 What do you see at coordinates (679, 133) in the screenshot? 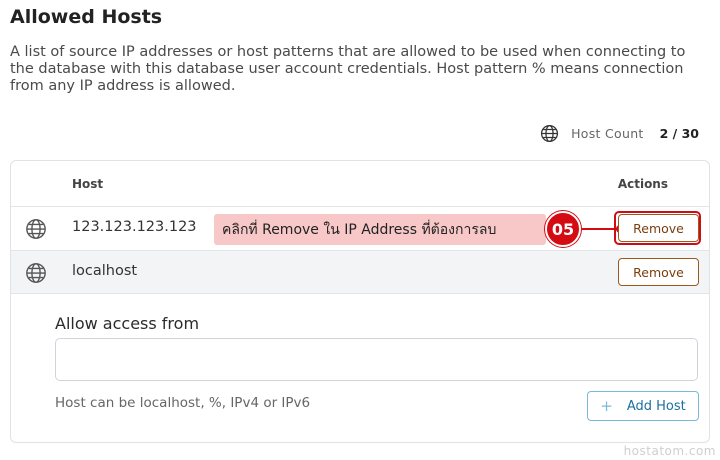
I see `host-count-value: 2 / 30` at bounding box center [679, 133].